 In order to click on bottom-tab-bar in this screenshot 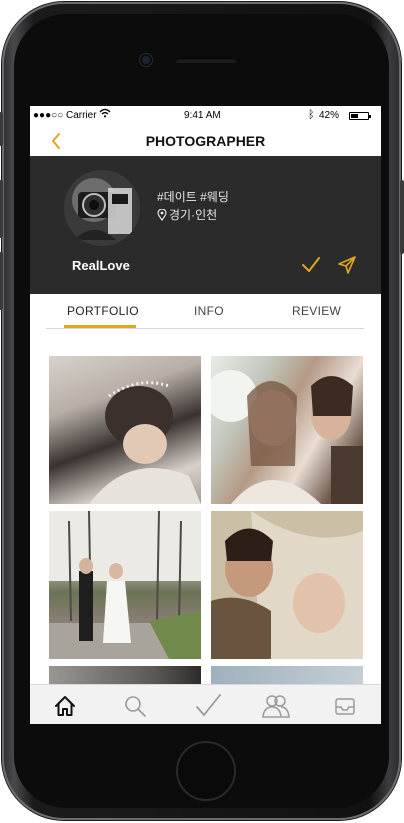, I will do `click(205, 704)`.